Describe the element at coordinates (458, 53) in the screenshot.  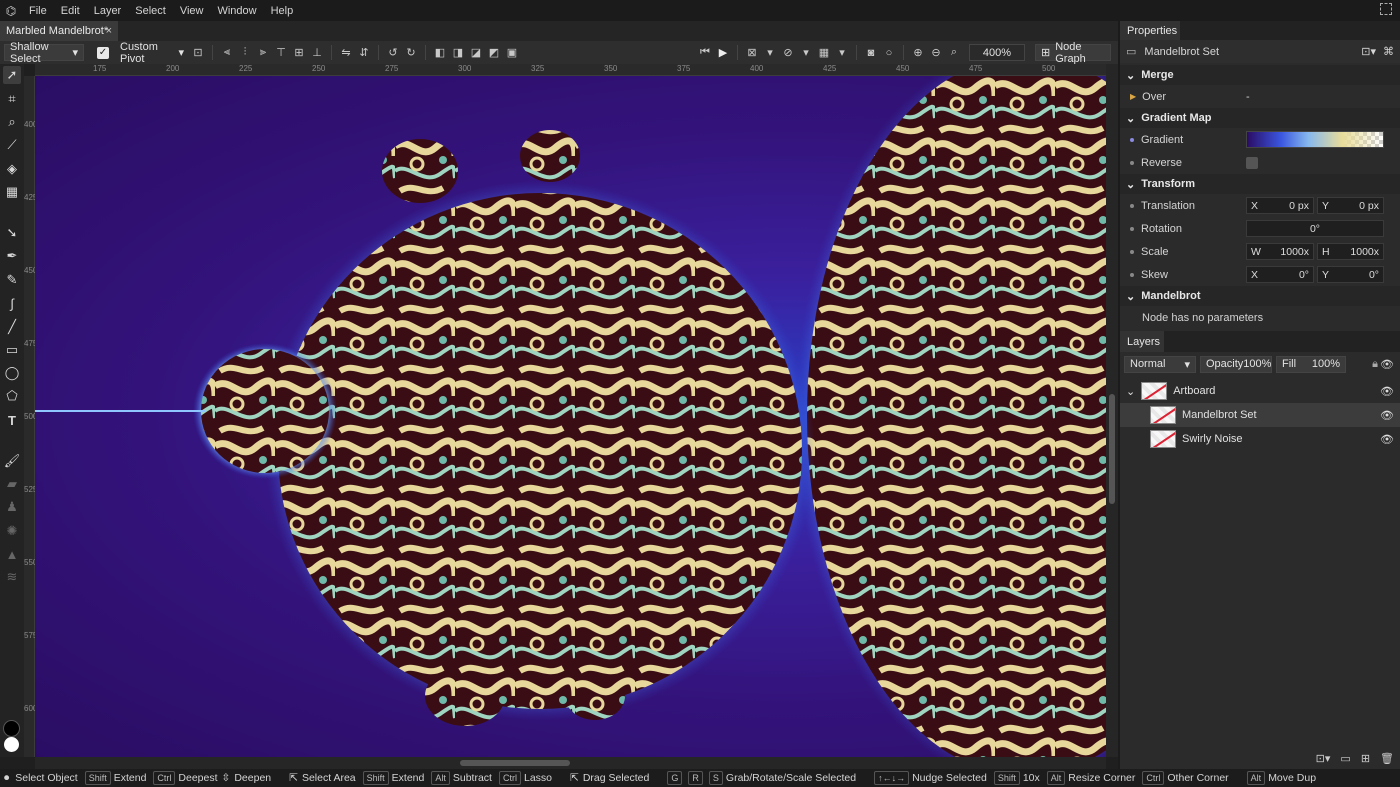
I see `boolean-subtract-icon: ◨` at that location.